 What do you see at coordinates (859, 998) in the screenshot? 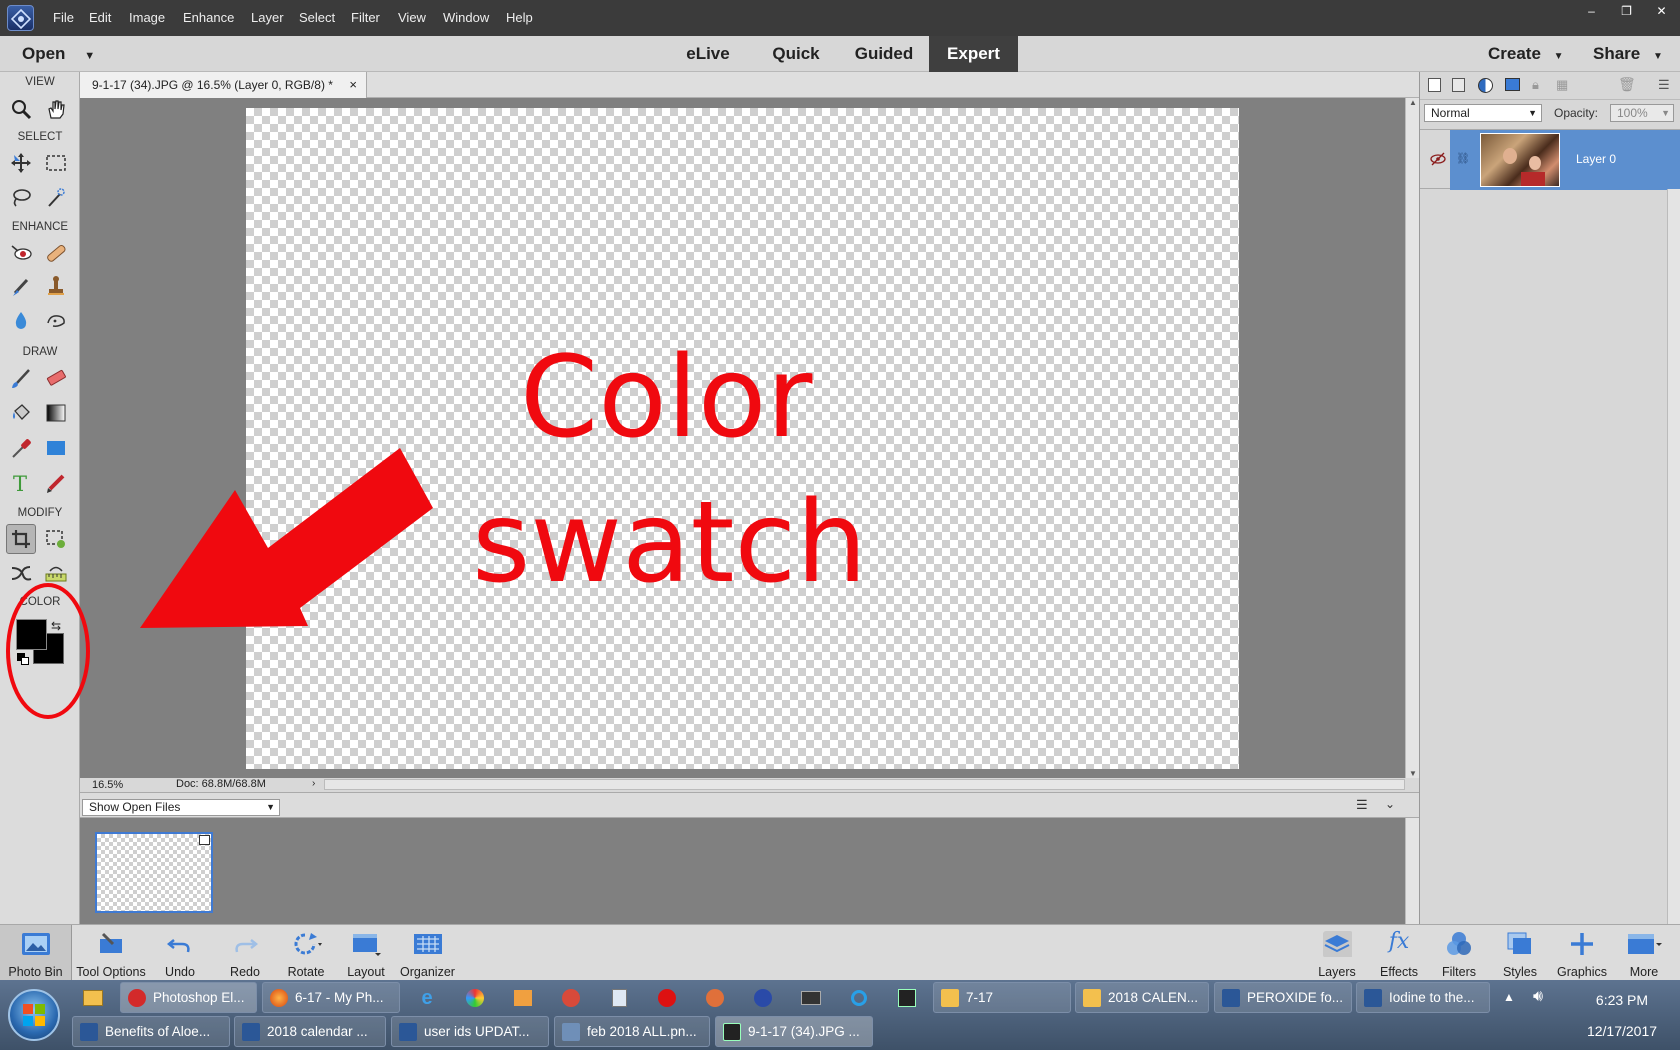
I see `search-icon` at bounding box center [859, 998].